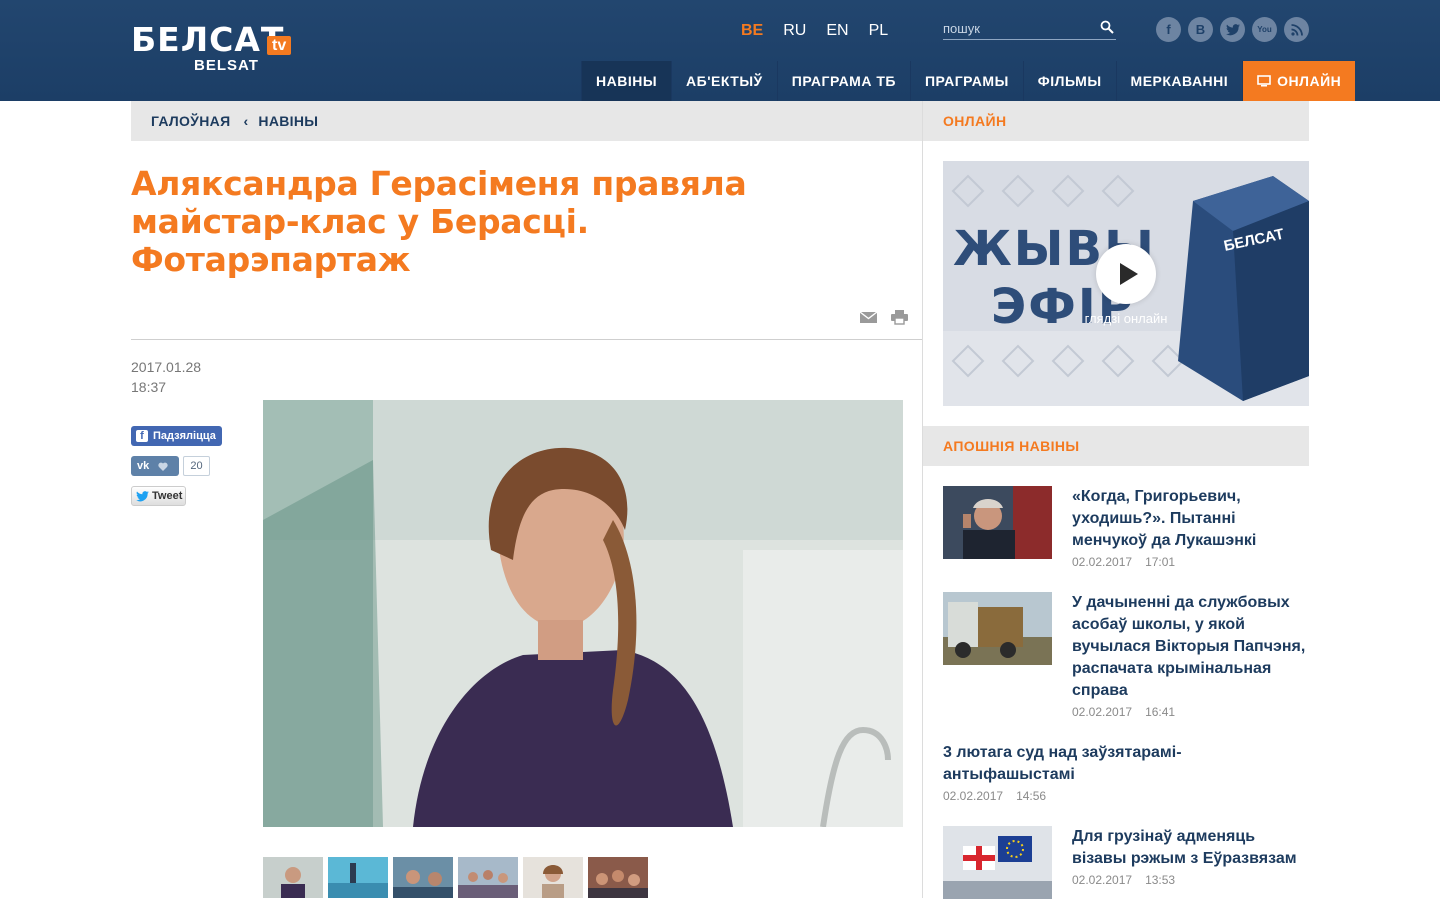 The image size is (1440, 899). Describe the element at coordinates (899, 317) in the screenshot. I see `print-icon` at that location.